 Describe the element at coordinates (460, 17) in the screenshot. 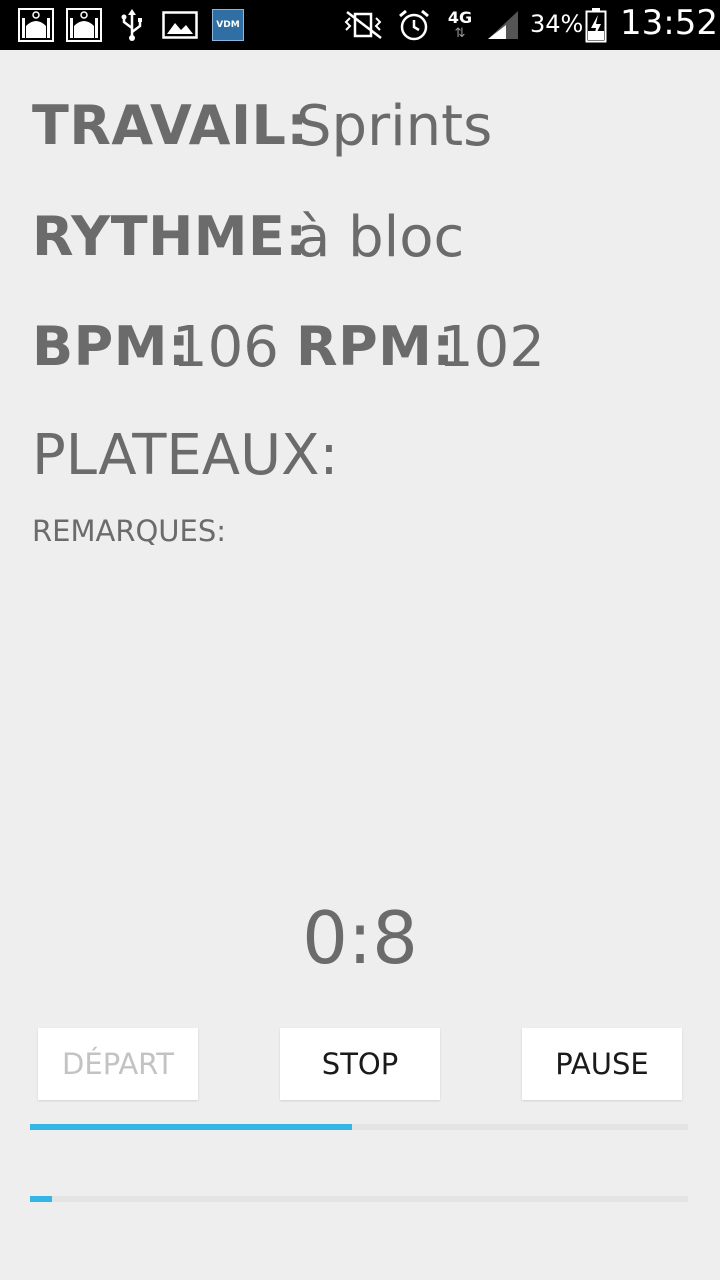

I see `network-type: 4G` at that location.